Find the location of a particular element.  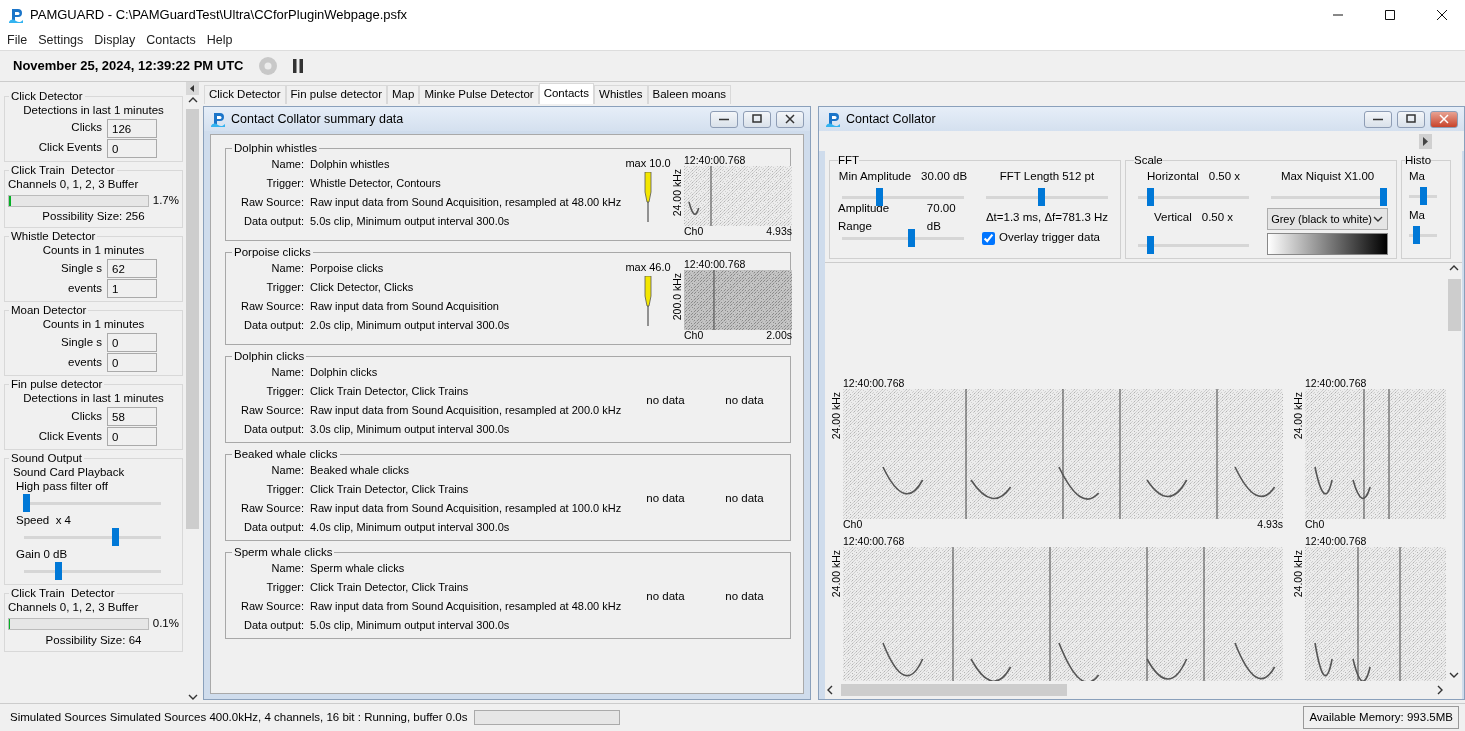

setting-value: 30.00 dB is located at coordinates (944, 176).